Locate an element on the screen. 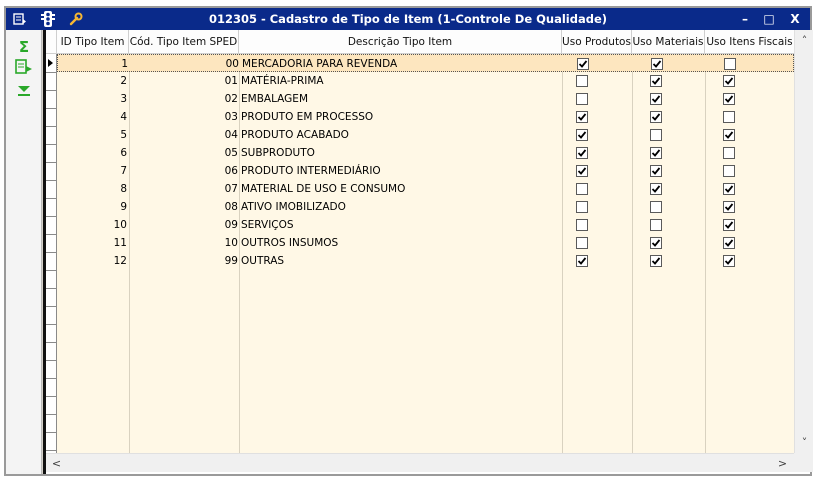 This screenshot has height=482, width=818. column-header-description: Descrição Tipo Item is located at coordinates (400, 42).